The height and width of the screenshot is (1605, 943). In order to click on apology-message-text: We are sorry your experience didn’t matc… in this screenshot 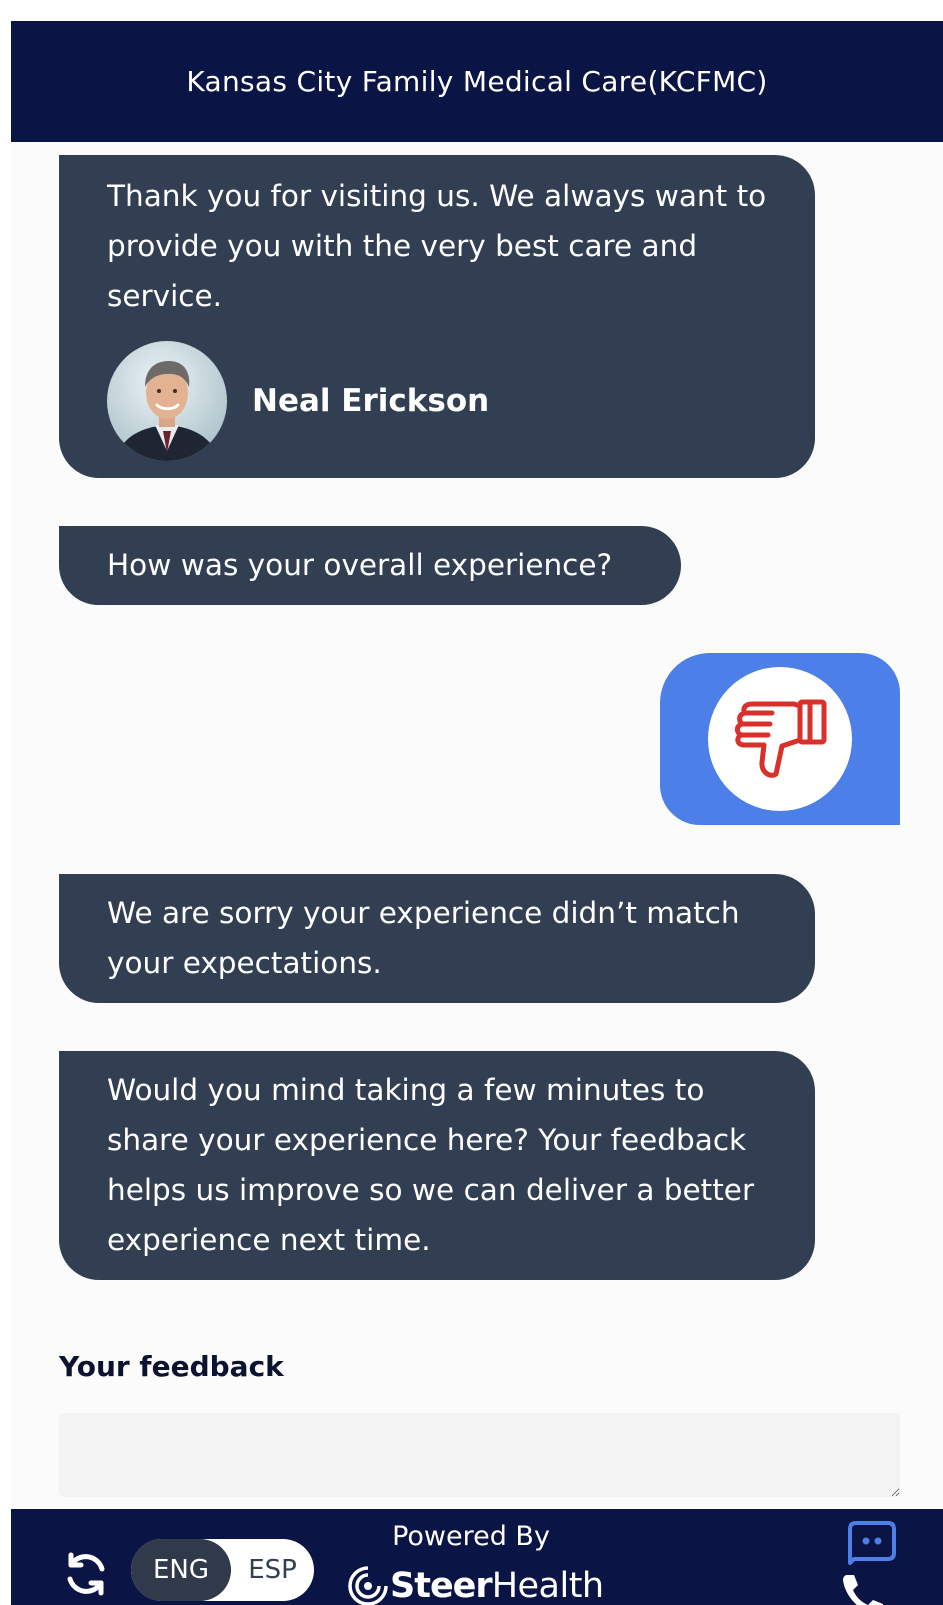, I will do `click(423, 938)`.